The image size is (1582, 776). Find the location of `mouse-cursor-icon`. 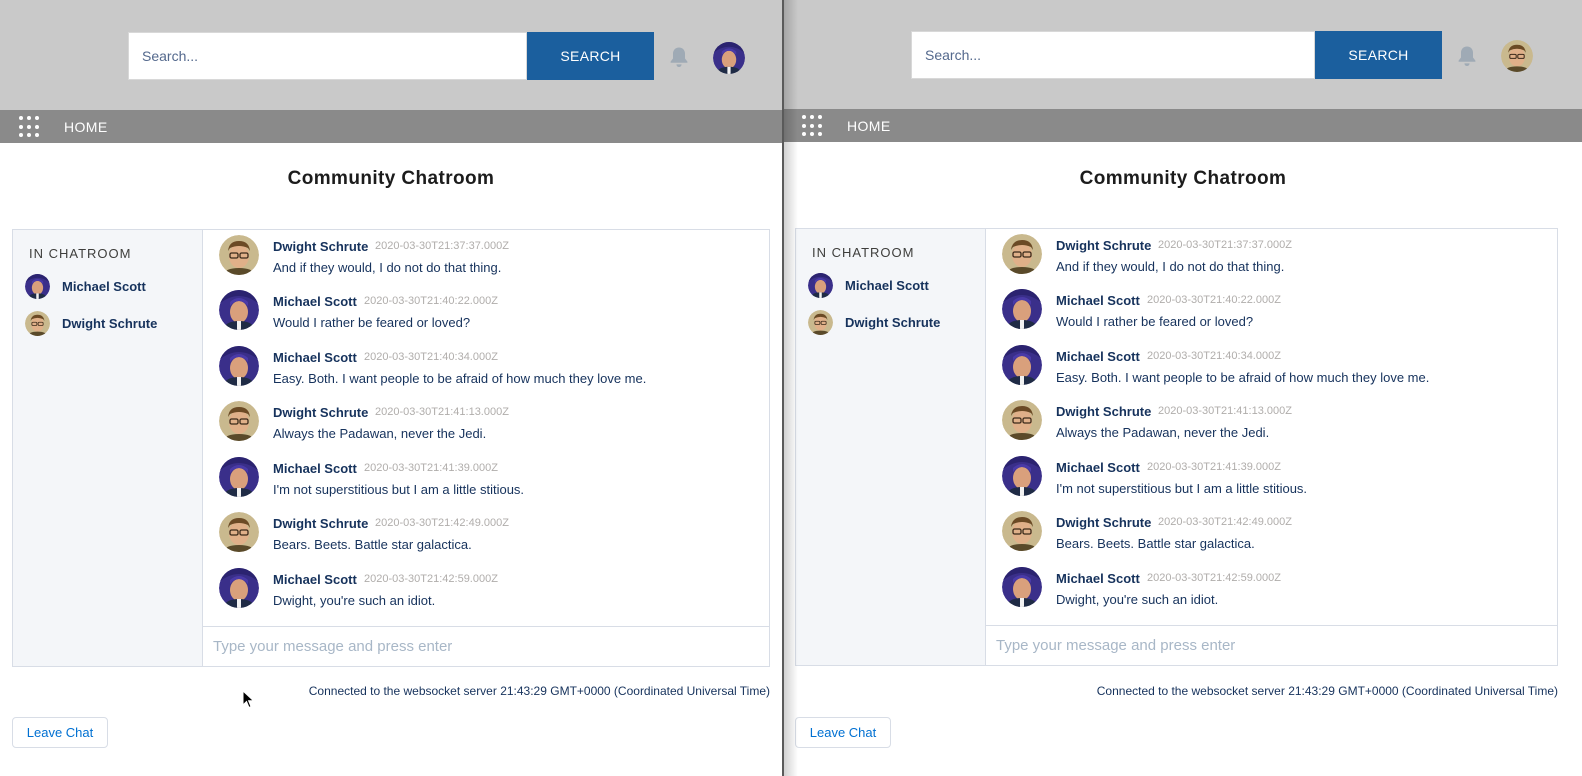

mouse-cursor-icon is located at coordinates (248, 699).